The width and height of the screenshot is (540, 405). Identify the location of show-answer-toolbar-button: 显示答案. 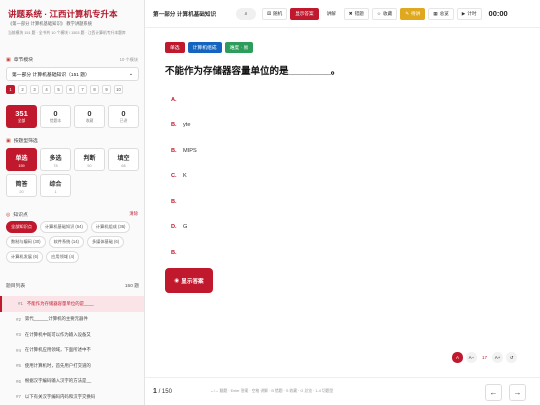
(304, 13).